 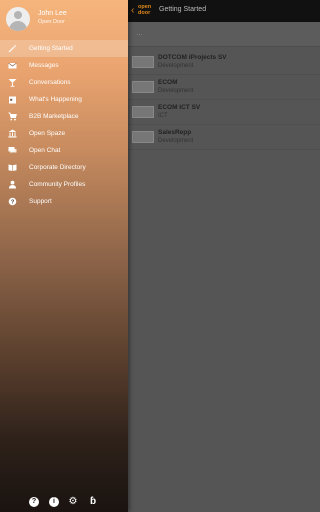 I want to click on user-organization: Open Door, so click(x=51, y=22).